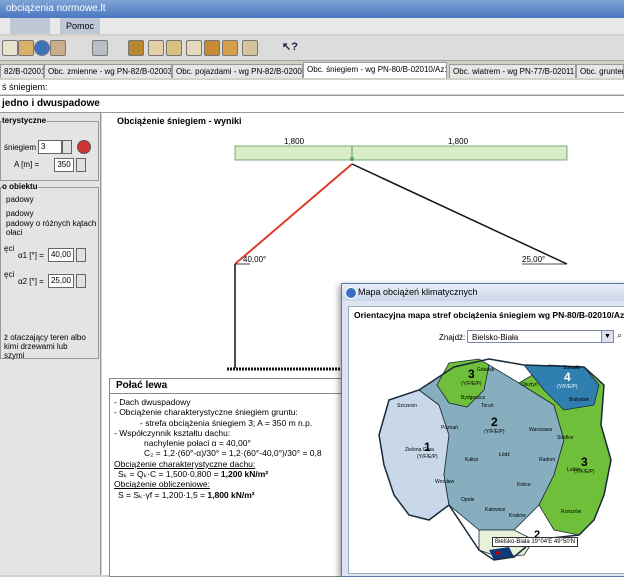 The height and width of the screenshot is (577, 624). Describe the element at coordinates (162, 484) in the screenshot. I see `result-line-9: Obciążenie obliczeniowe:` at that location.